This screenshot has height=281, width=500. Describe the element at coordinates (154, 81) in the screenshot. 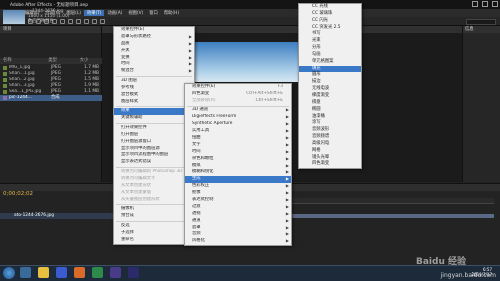

I see `menu-item: 3D 图层` at that location.